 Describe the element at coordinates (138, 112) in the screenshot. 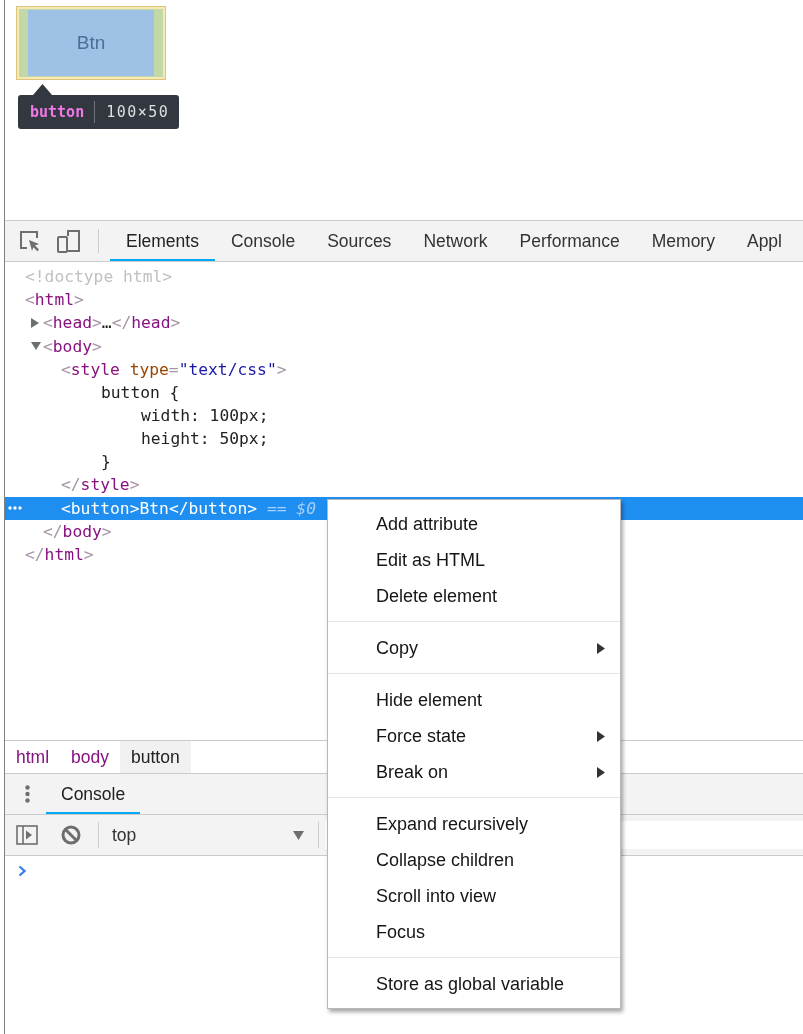

I see `size-label: 100×50` at that location.